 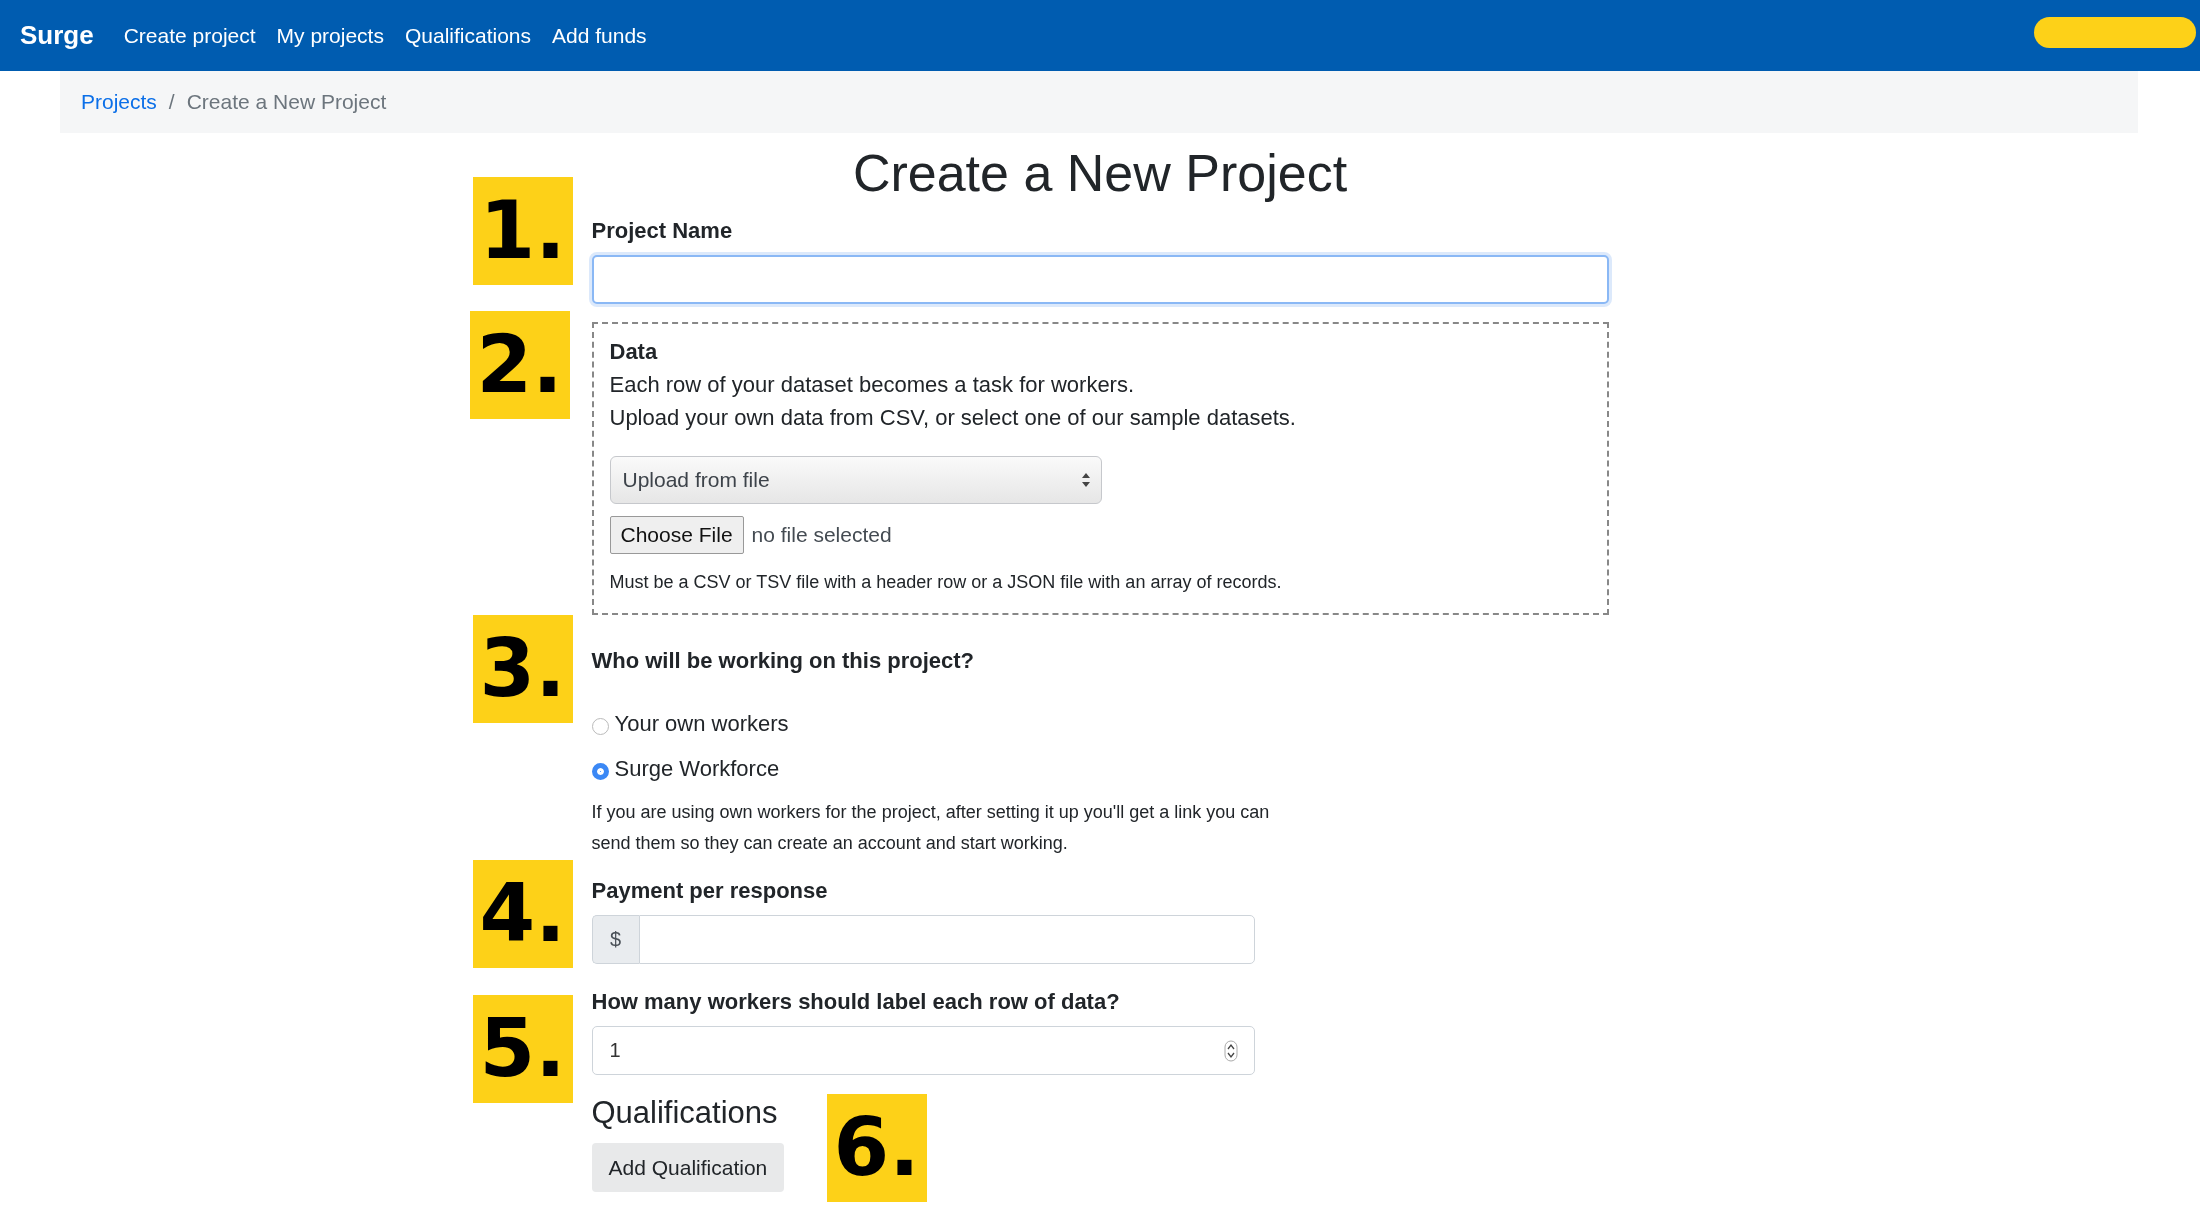 I want to click on breadcrumb-link: Projects, so click(x=119, y=102).